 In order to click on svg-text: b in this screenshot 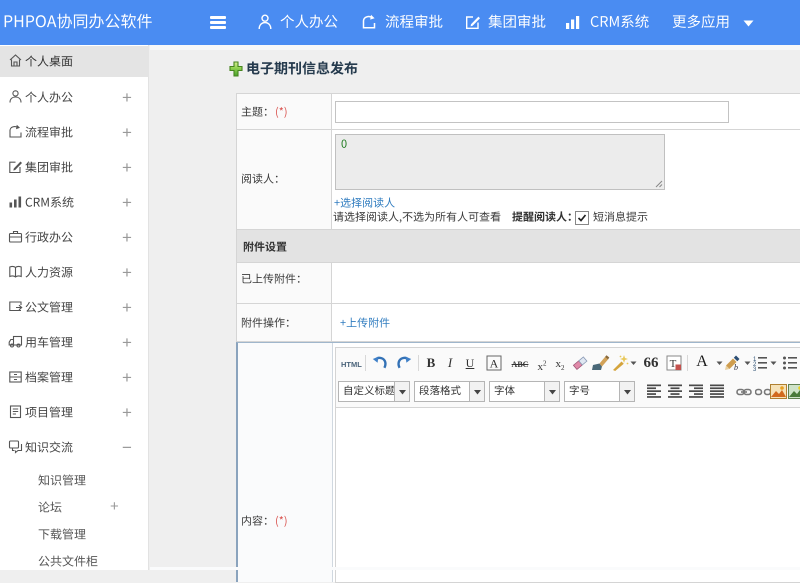, I will do `click(736, 367)`.